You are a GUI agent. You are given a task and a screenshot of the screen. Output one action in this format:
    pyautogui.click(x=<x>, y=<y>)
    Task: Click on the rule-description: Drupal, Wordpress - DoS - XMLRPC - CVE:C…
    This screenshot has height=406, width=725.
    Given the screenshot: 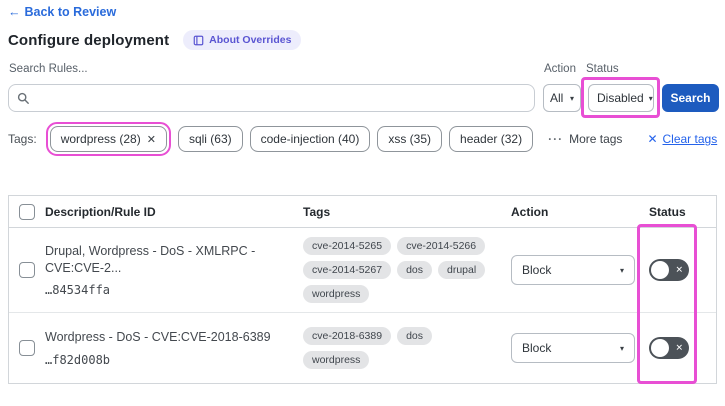 What is the action you would take?
    pyautogui.click(x=150, y=259)
    